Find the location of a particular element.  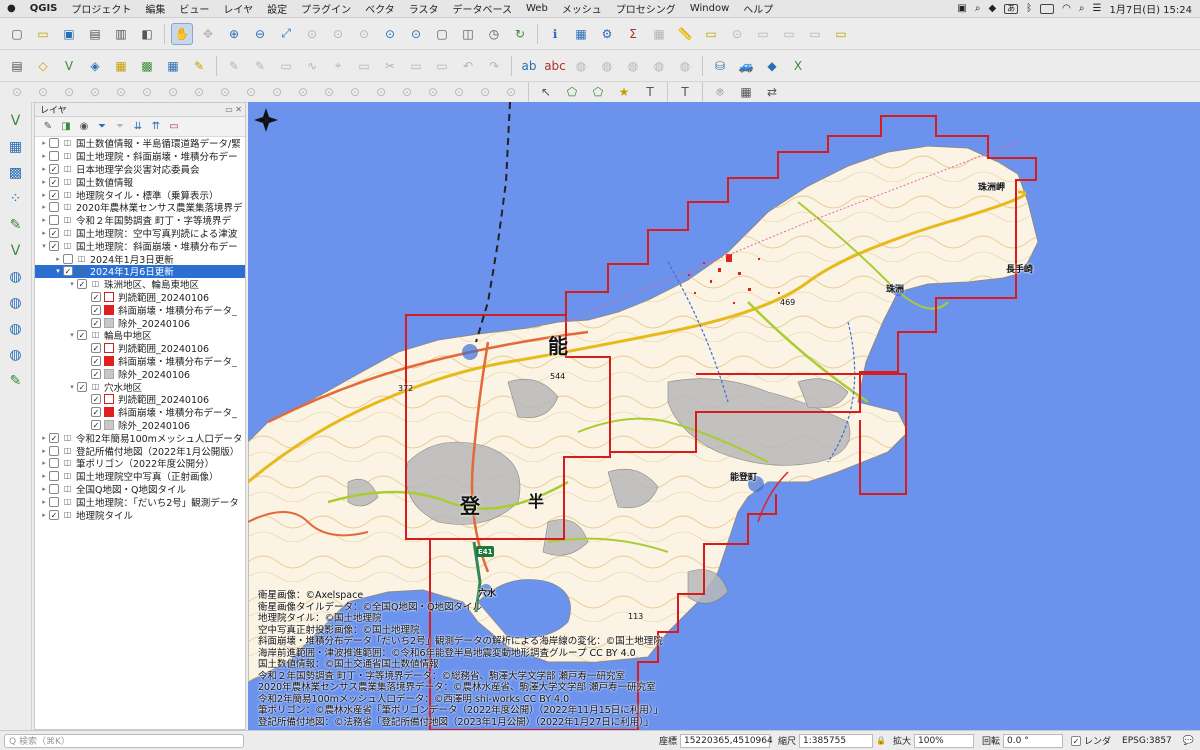

qr-tool-icon: ▦ is located at coordinates (746, 92).